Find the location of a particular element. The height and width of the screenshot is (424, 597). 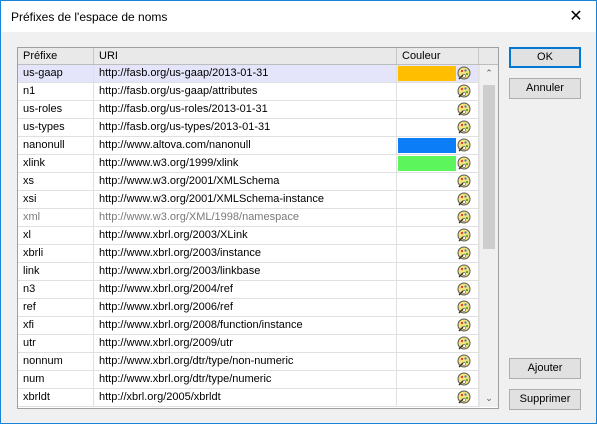

uri-cell: http://www.xbrl.org/2003/XLink is located at coordinates (245, 235).